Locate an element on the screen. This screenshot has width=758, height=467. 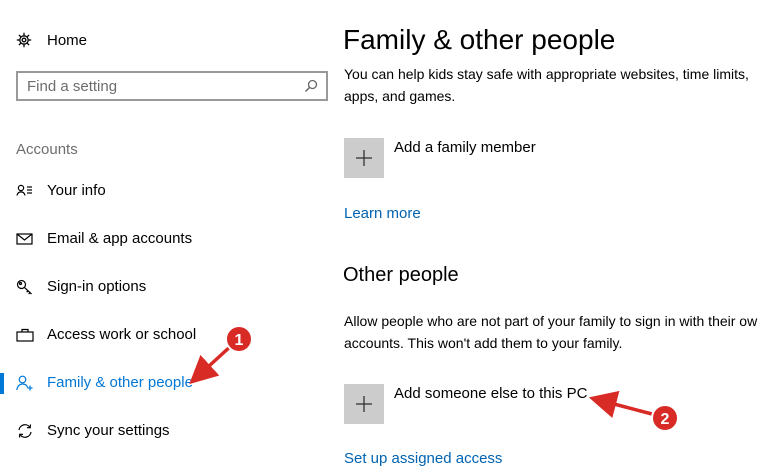
add-family-member-label: Add a family member is located at coordinates (465, 147).